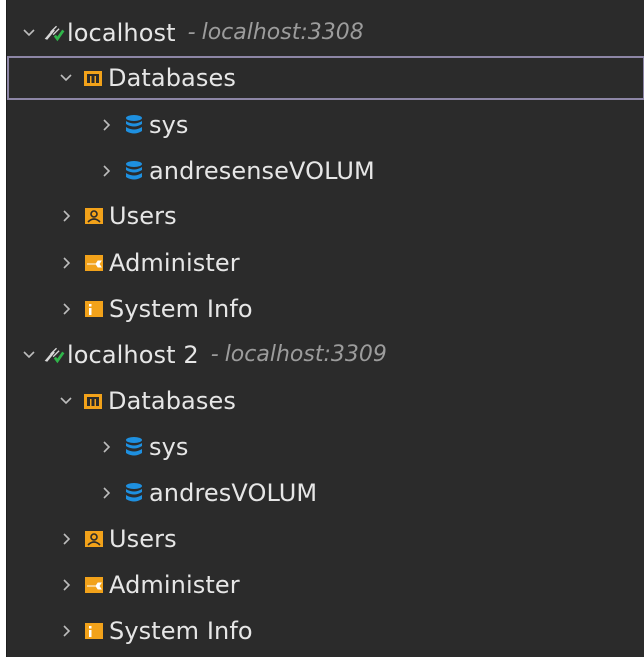 Image resolution: width=644 pixels, height=657 pixels. I want to click on connection-row-localhost-2: localhost 2 - localhost:3309, so click(325, 355).